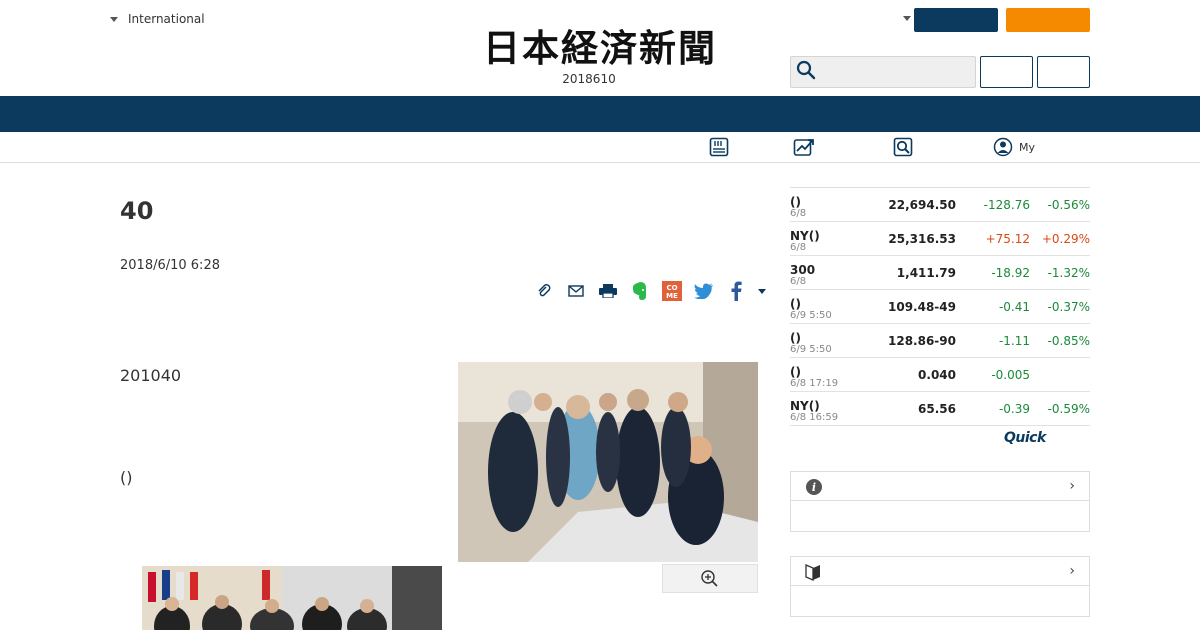  I want to click on search-icon, so click(806, 72).